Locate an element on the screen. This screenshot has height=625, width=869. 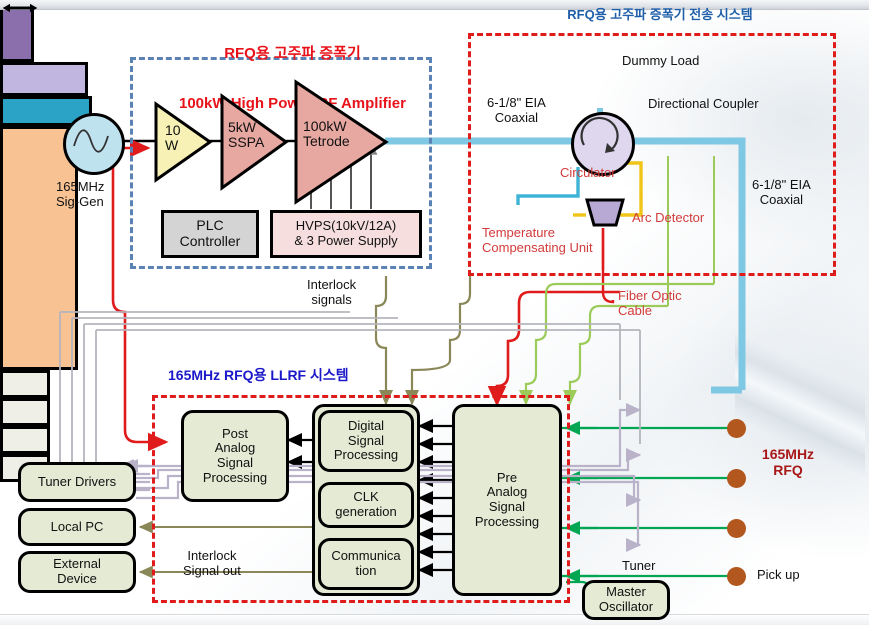
tuner-drivers-label: Tuner Drivers is located at coordinates (77, 481).